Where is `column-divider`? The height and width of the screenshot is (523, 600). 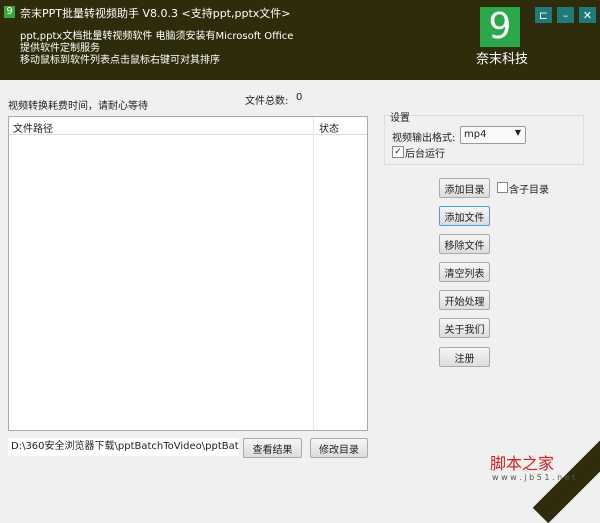 column-divider is located at coordinates (313, 273).